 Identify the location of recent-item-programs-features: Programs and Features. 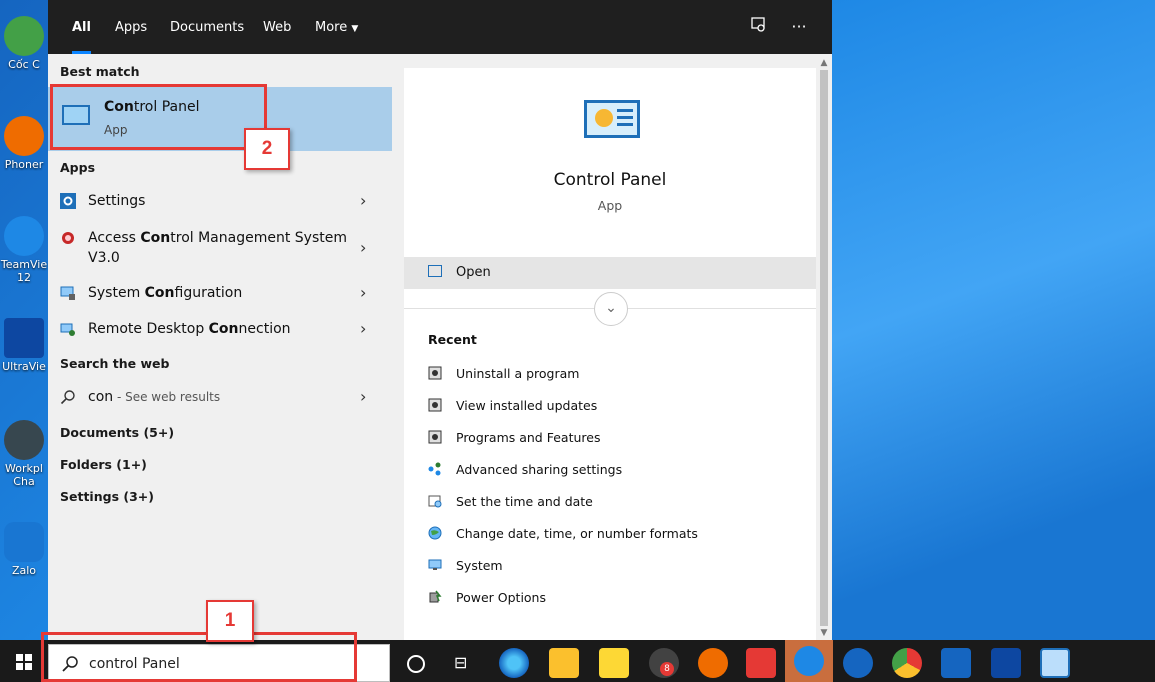
(618, 438).